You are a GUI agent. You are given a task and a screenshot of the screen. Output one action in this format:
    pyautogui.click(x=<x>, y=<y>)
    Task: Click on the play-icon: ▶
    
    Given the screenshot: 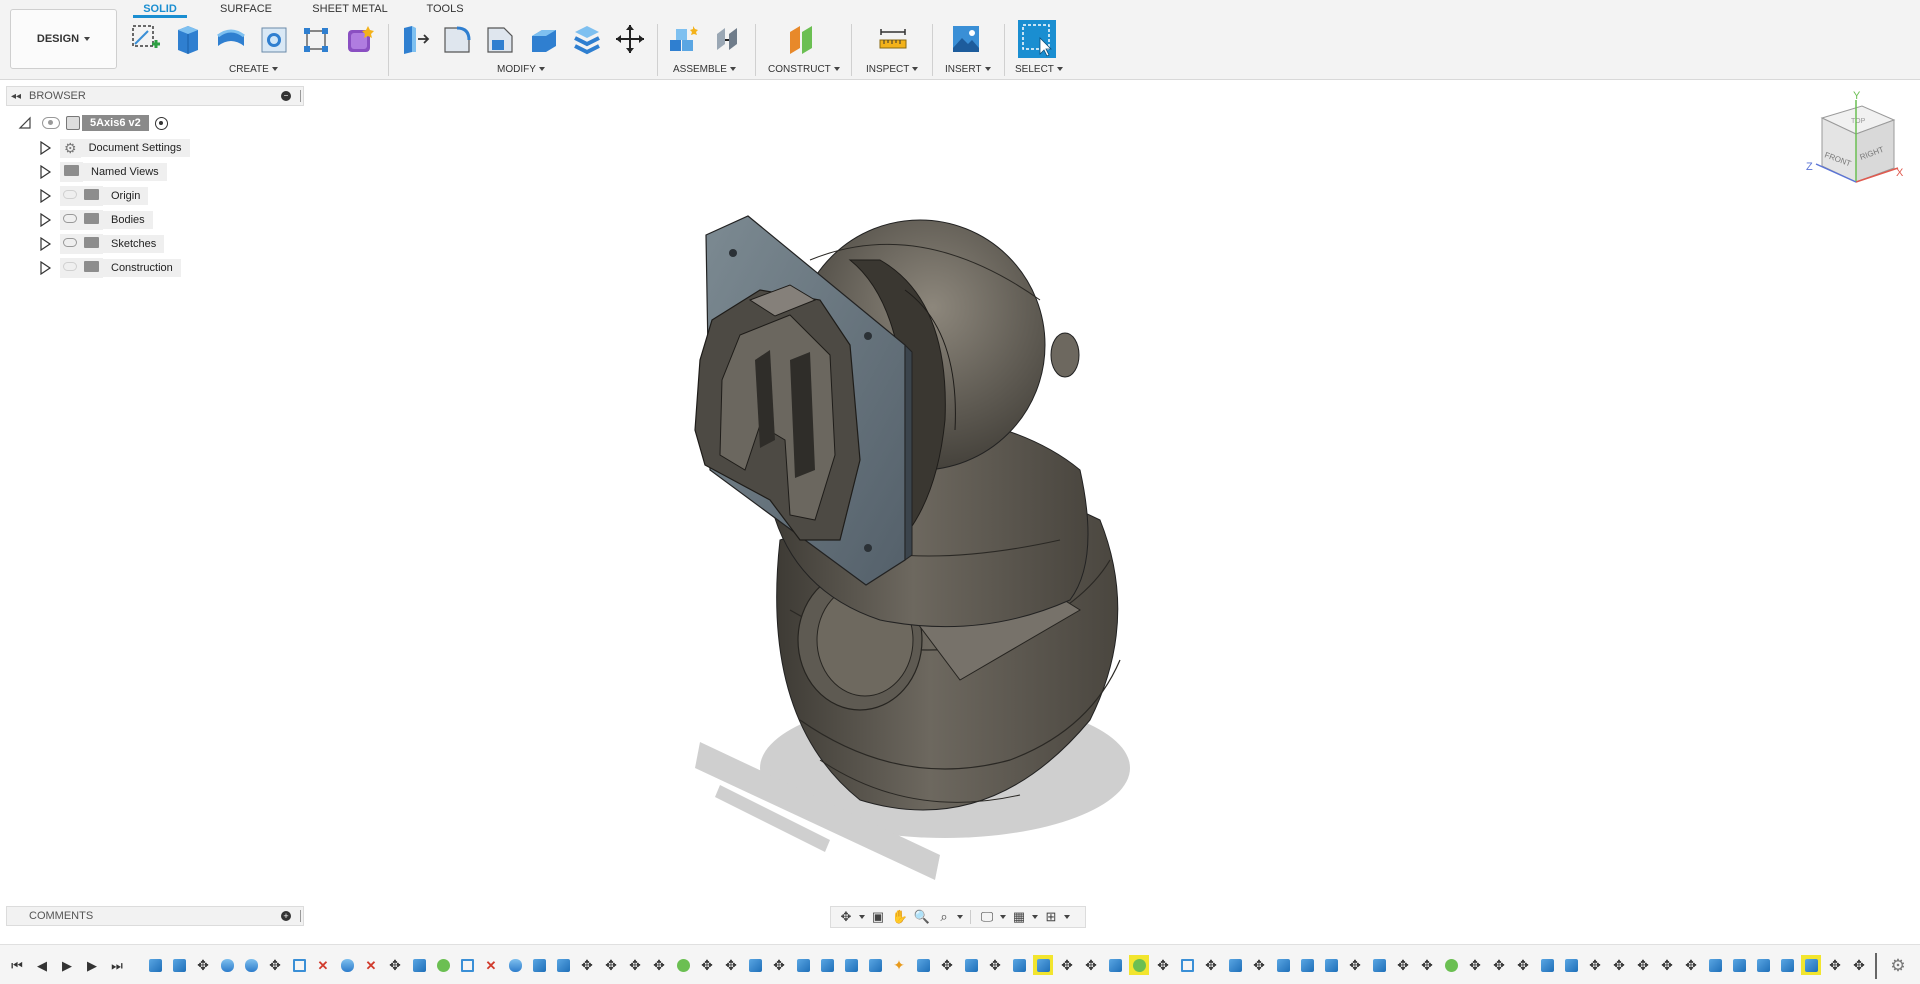 What is the action you would take?
    pyautogui.click(x=67, y=966)
    